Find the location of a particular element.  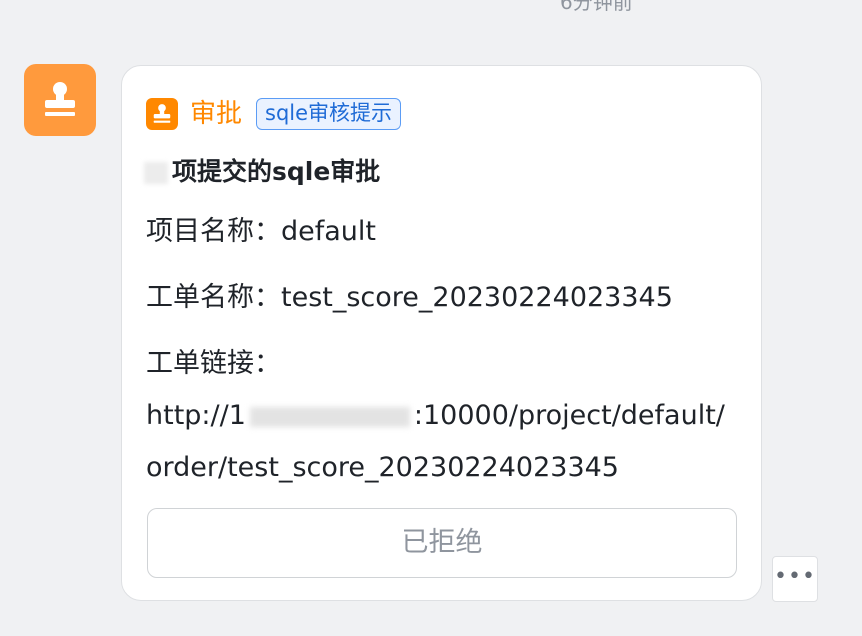

order-field: 工单名称：test_score_20230224023345 is located at coordinates (409, 298).